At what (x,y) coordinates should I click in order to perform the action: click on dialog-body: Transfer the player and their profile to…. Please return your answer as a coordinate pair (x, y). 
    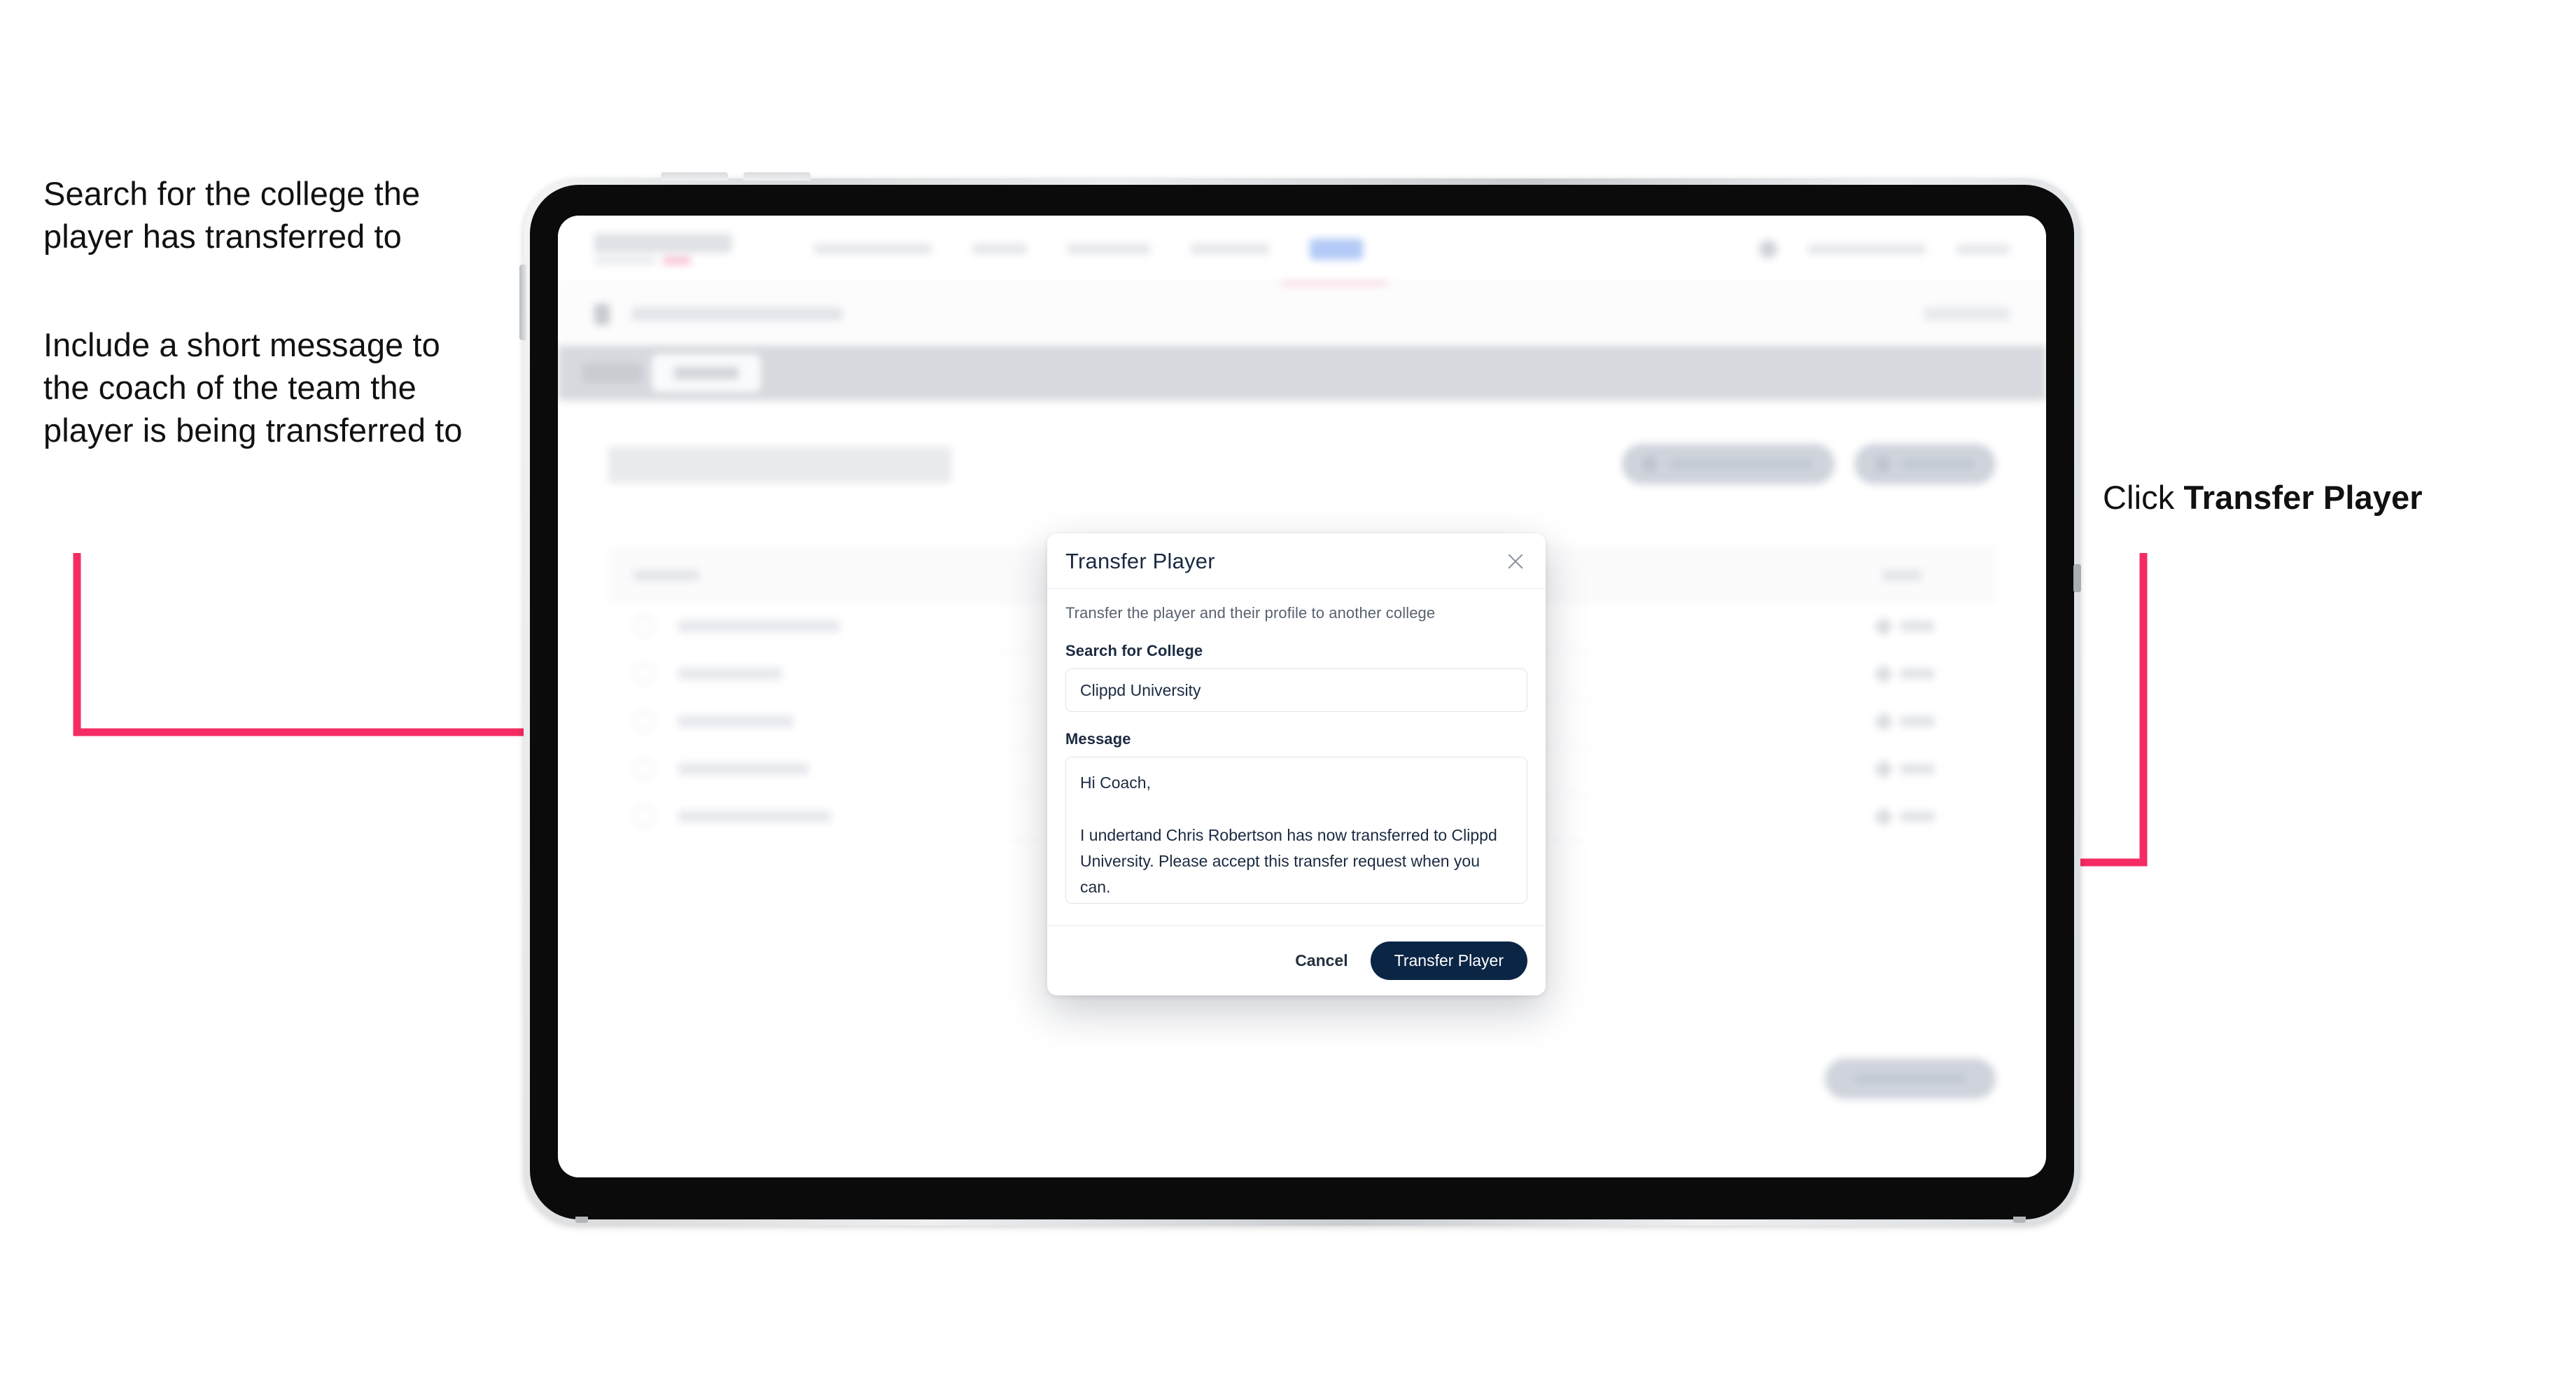
    Looking at the image, I should click on (1296, 757).